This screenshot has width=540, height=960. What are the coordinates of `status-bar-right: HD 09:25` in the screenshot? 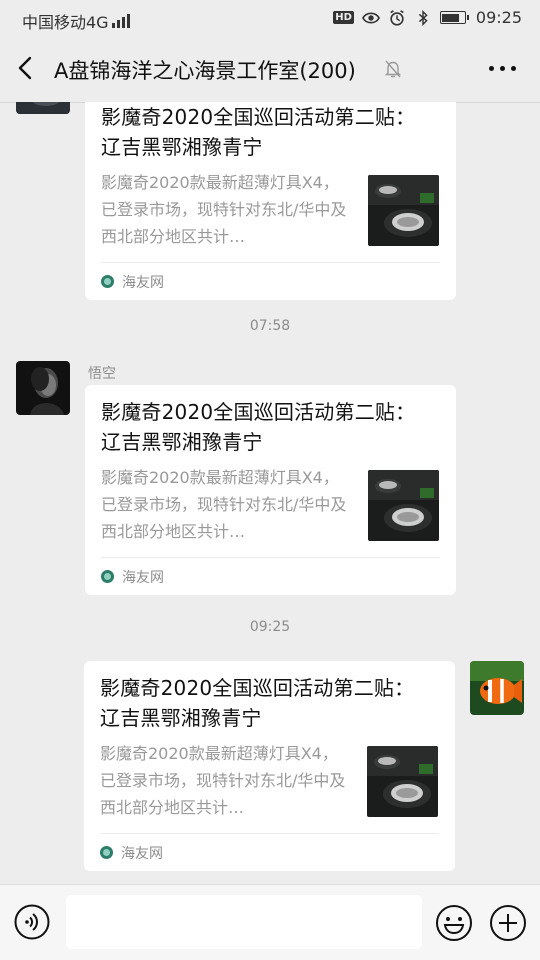 It's located at (427, 17).